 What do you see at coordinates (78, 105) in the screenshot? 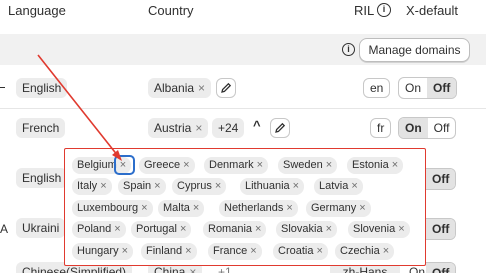
I see `arrow-line` at bounding box center [78, 105].